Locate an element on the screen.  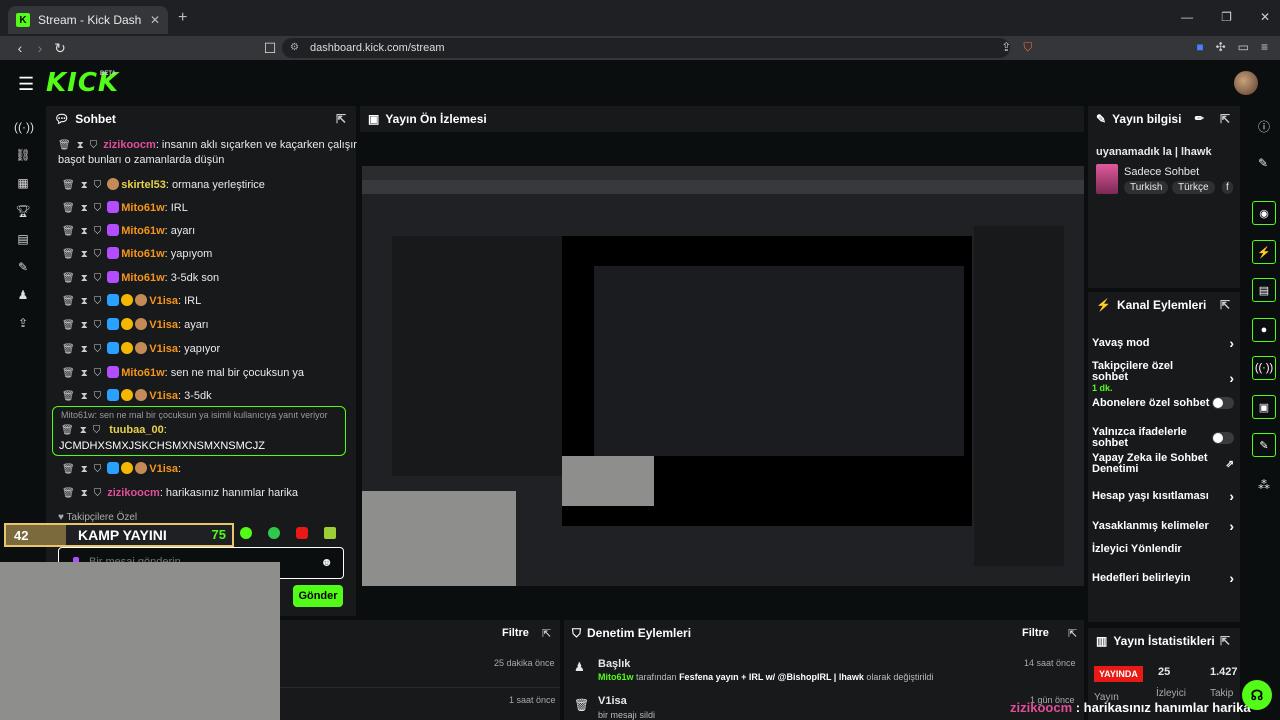
url-field: ⚙ dashboard.kick.com/stream is located at coordinates (646, 48).